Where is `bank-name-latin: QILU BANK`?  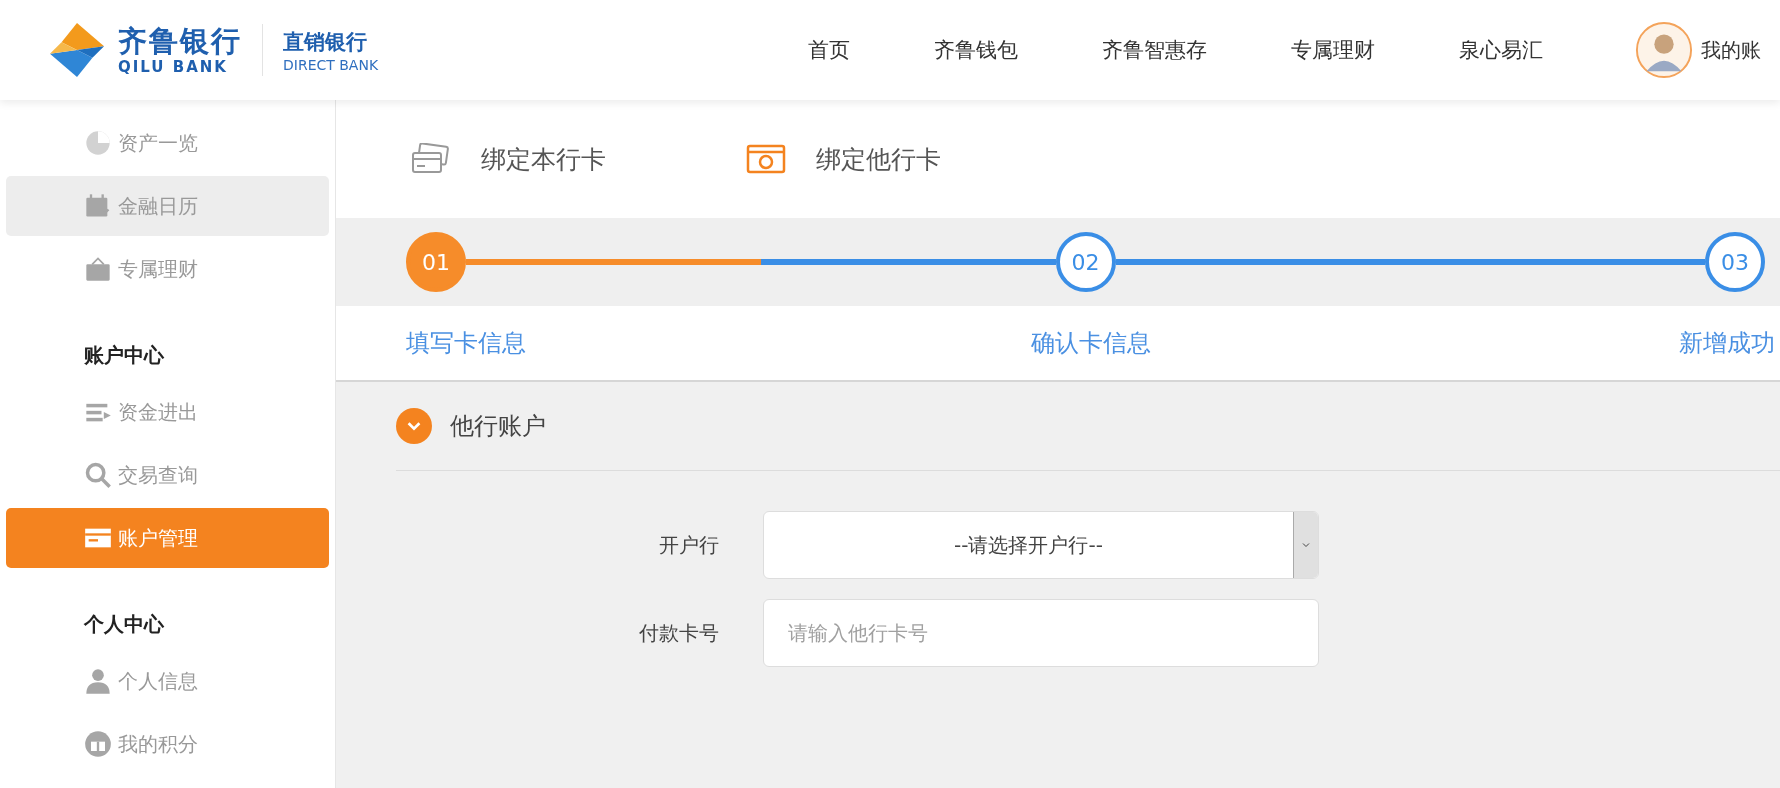
bank-name-latin: QILU BANK is located at coordinates (173, 67).